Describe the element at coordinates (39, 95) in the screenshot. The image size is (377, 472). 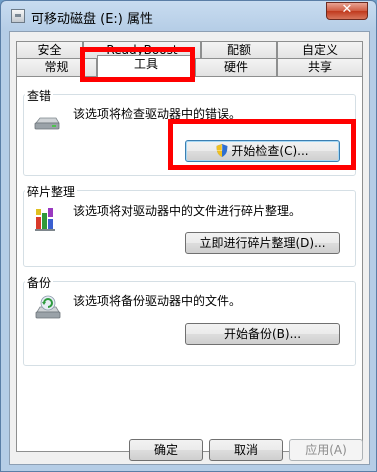
I see `error-check-label: 查错` at that location.